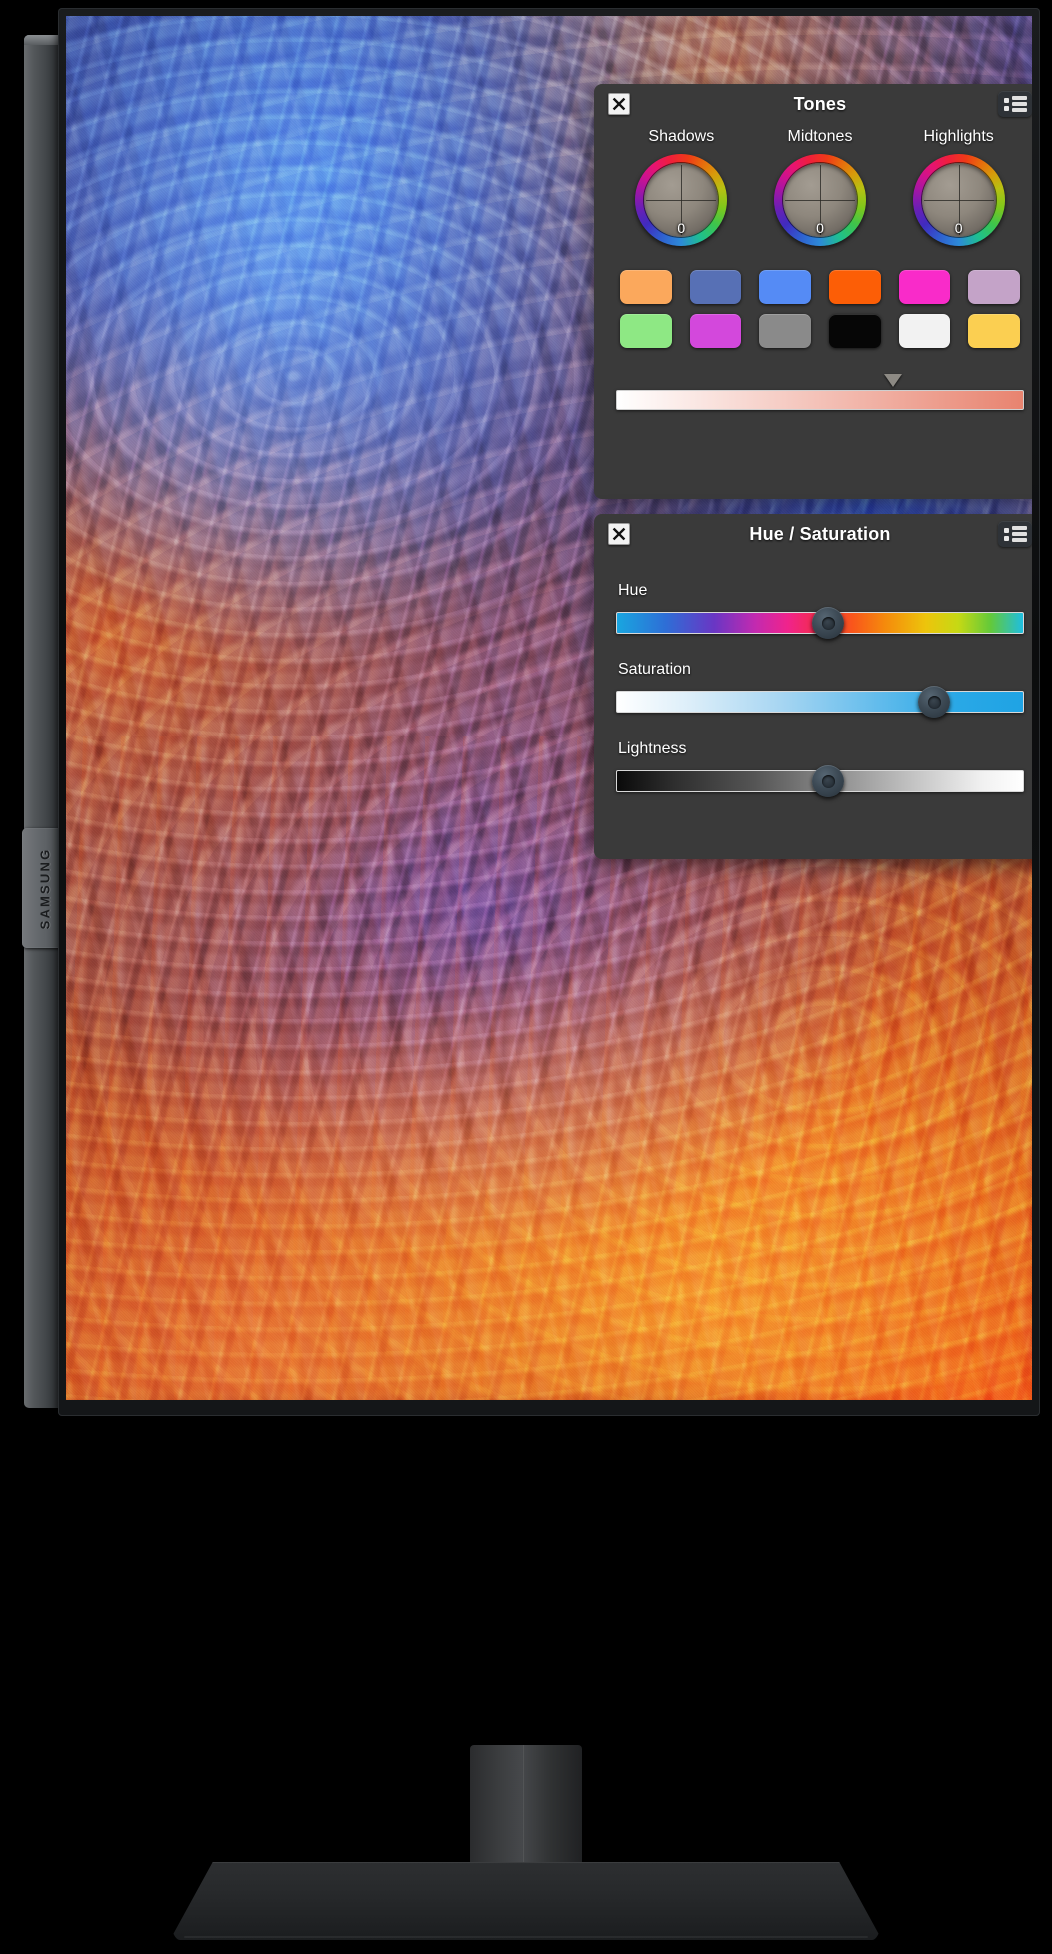 The height and width of the screenshot is (1954, 1052). What do you see at coordinates (924, 331) in the screenshot?
I see `swatch-white` at bounding box center [924, 331].